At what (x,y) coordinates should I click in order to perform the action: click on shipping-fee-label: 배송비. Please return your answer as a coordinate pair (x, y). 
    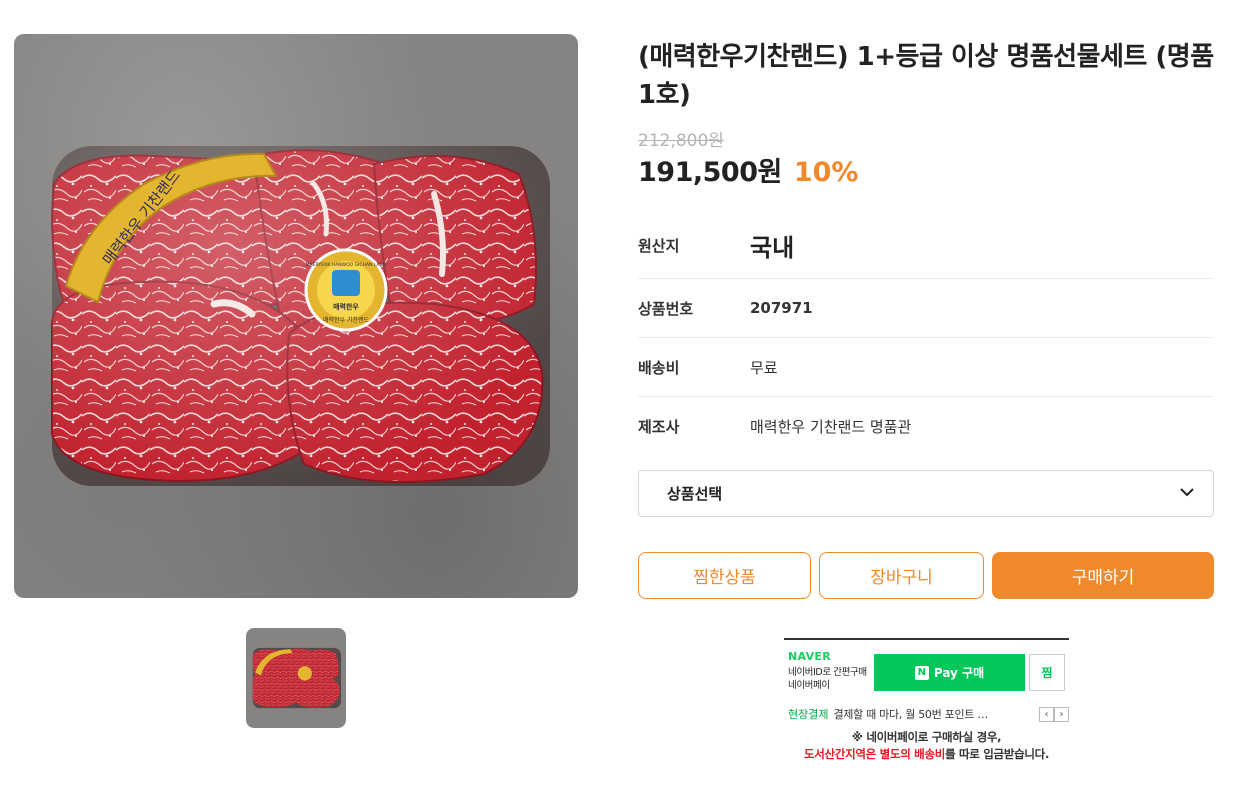
    Looking at the image, I should click on (659, 367).